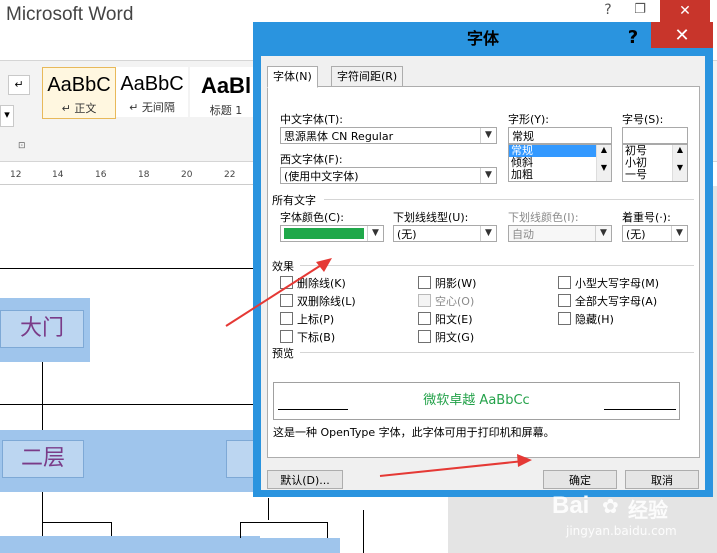 Image resolution: width=717 pixels, height=553 pixels. I want to click on watermark-url: jingyan.baidu.com, so click(621, 531).